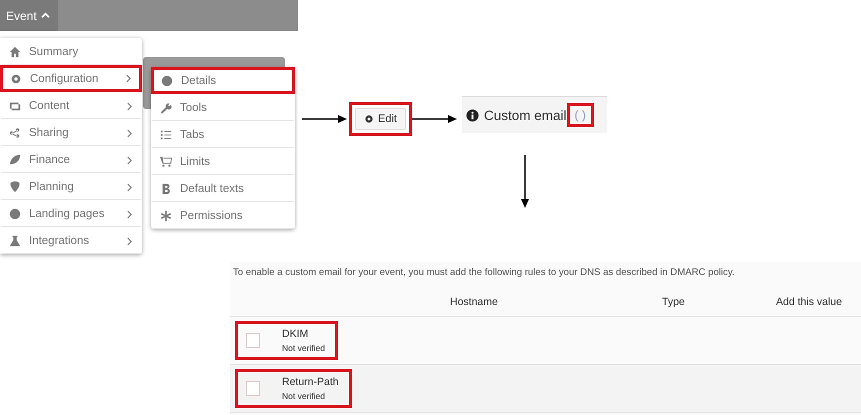 The height and width of the screenshot is (415, 861). I want to click on column-header: Add this value, so click(809, 302).